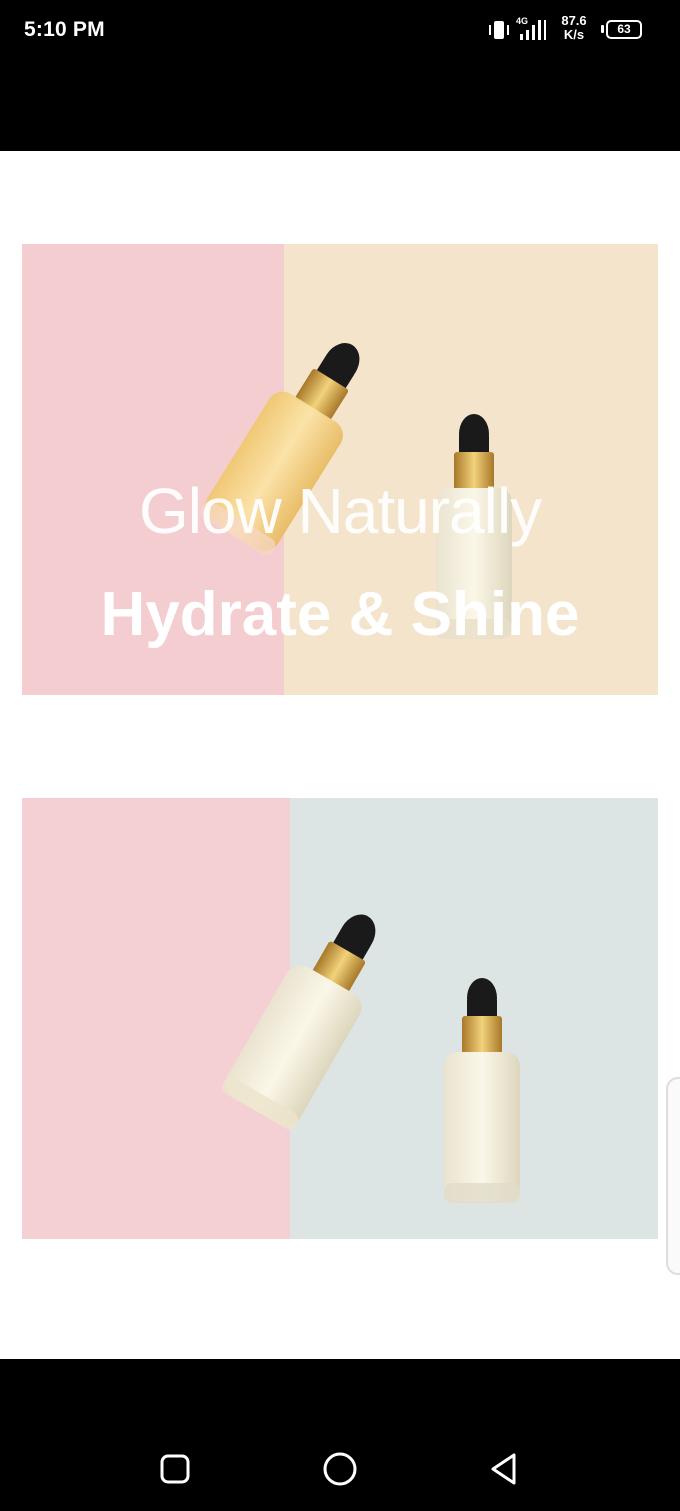  I want to click on status-icons: 4G 87.6 K/s 63, so click(573, 30).